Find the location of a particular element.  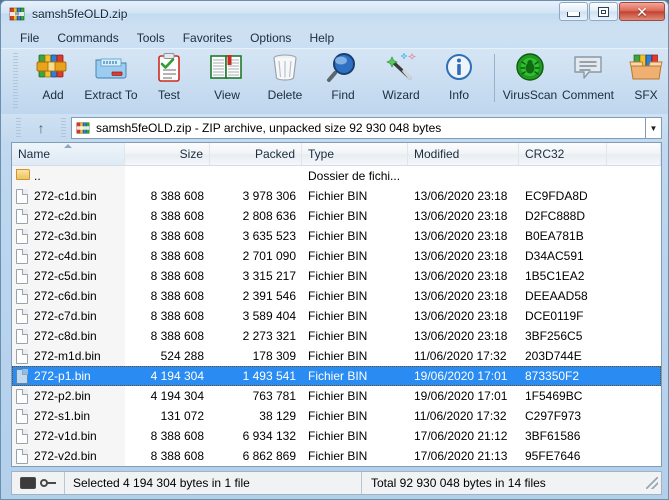

column-header-filler is located at coordinates (634, 154).